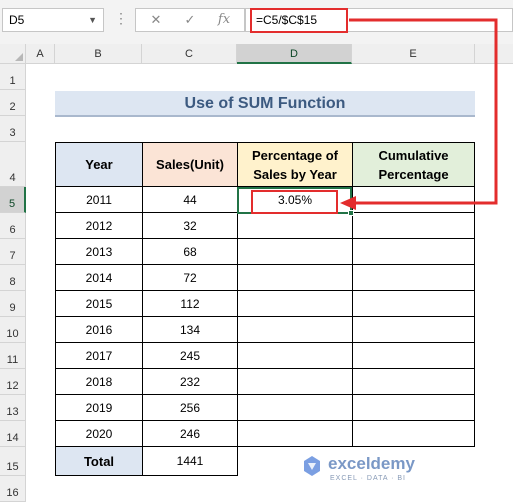  I want to click on arrow-line, so click(423, 111).